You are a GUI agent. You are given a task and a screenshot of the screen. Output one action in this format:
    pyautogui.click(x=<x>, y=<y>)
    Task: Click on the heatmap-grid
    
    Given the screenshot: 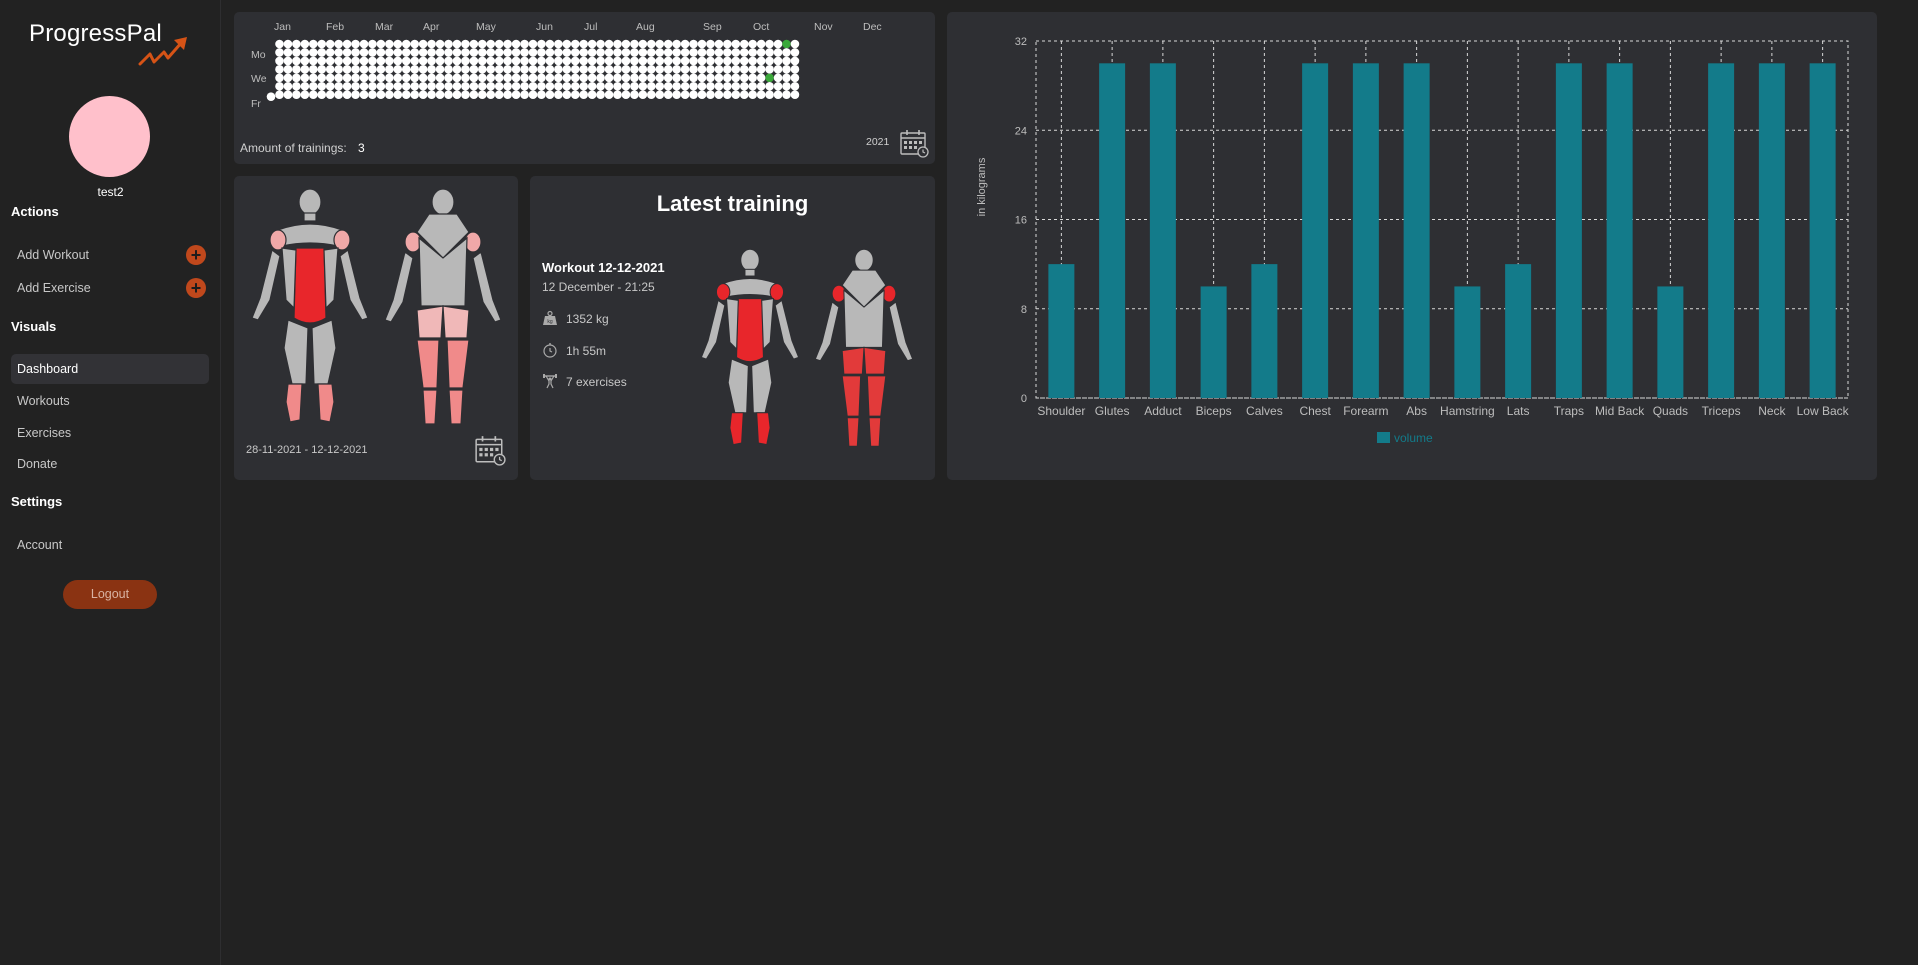 What is the action you would take?
    pyautogui.click(x=584, y=72)
    